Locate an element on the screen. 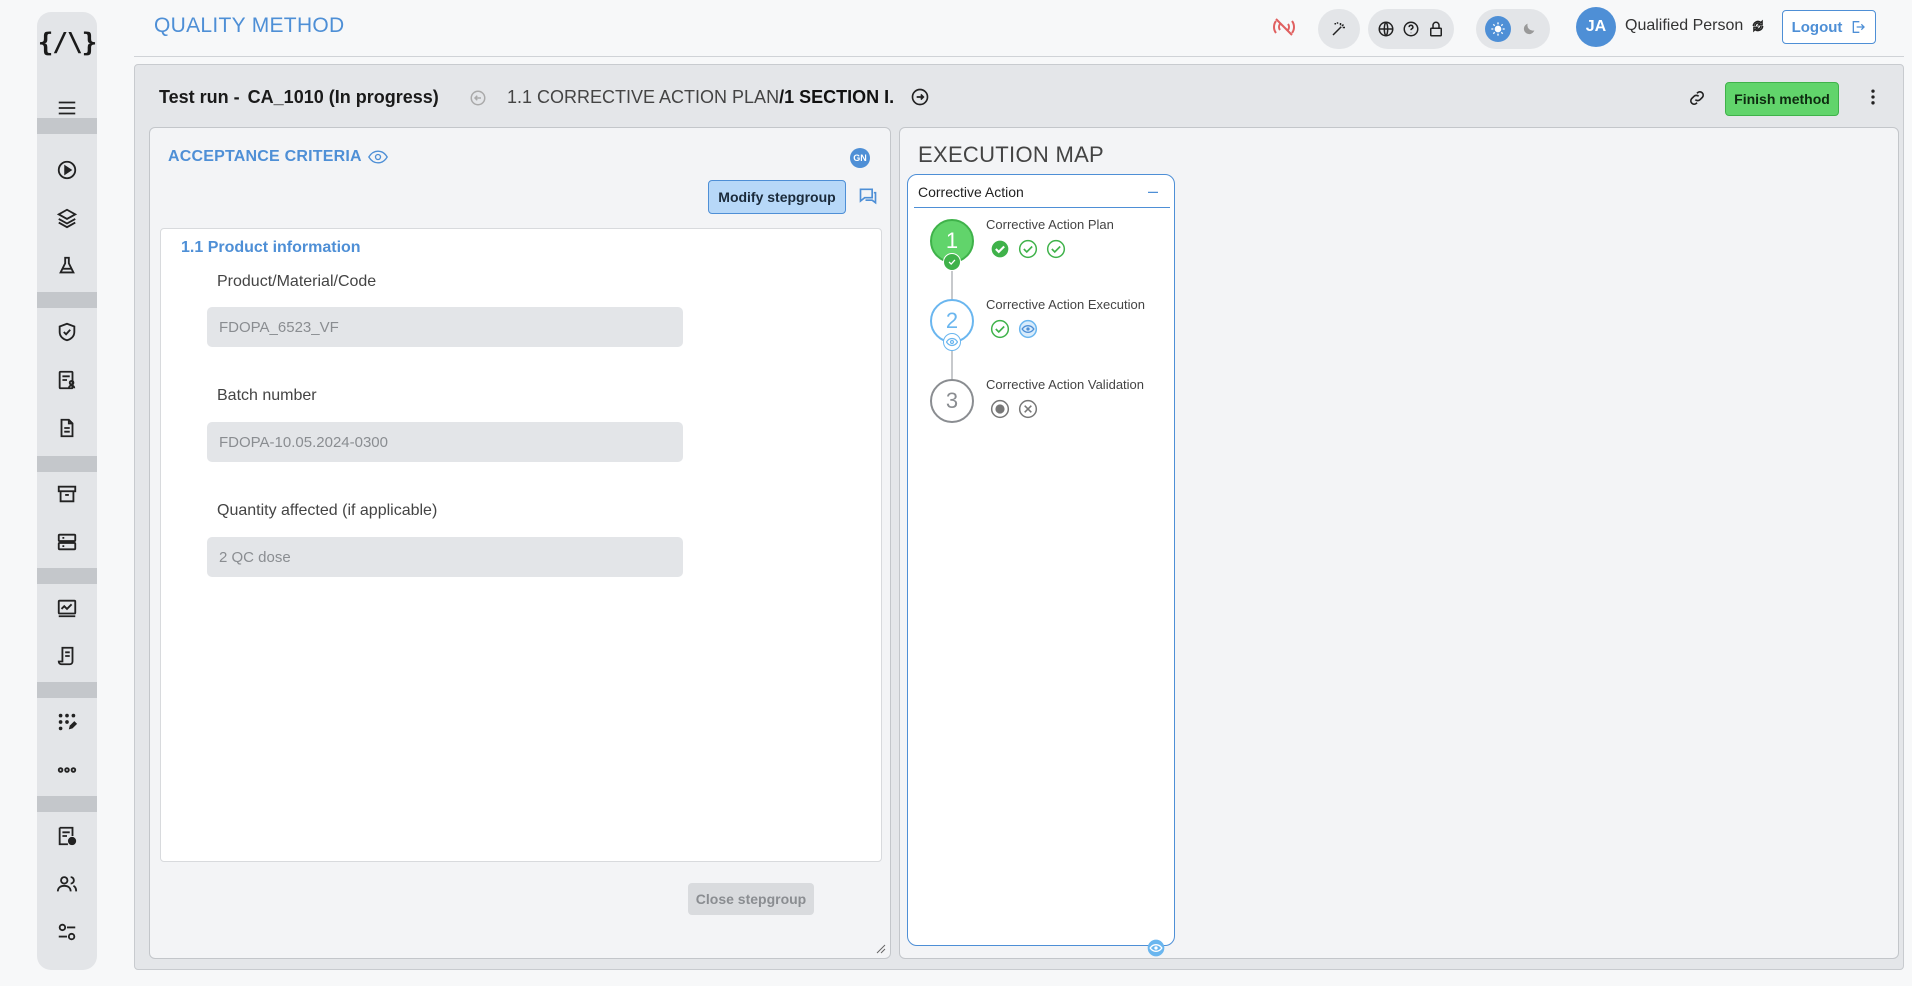  user-name: Qualified Person is located at coordinates (1684, 25).